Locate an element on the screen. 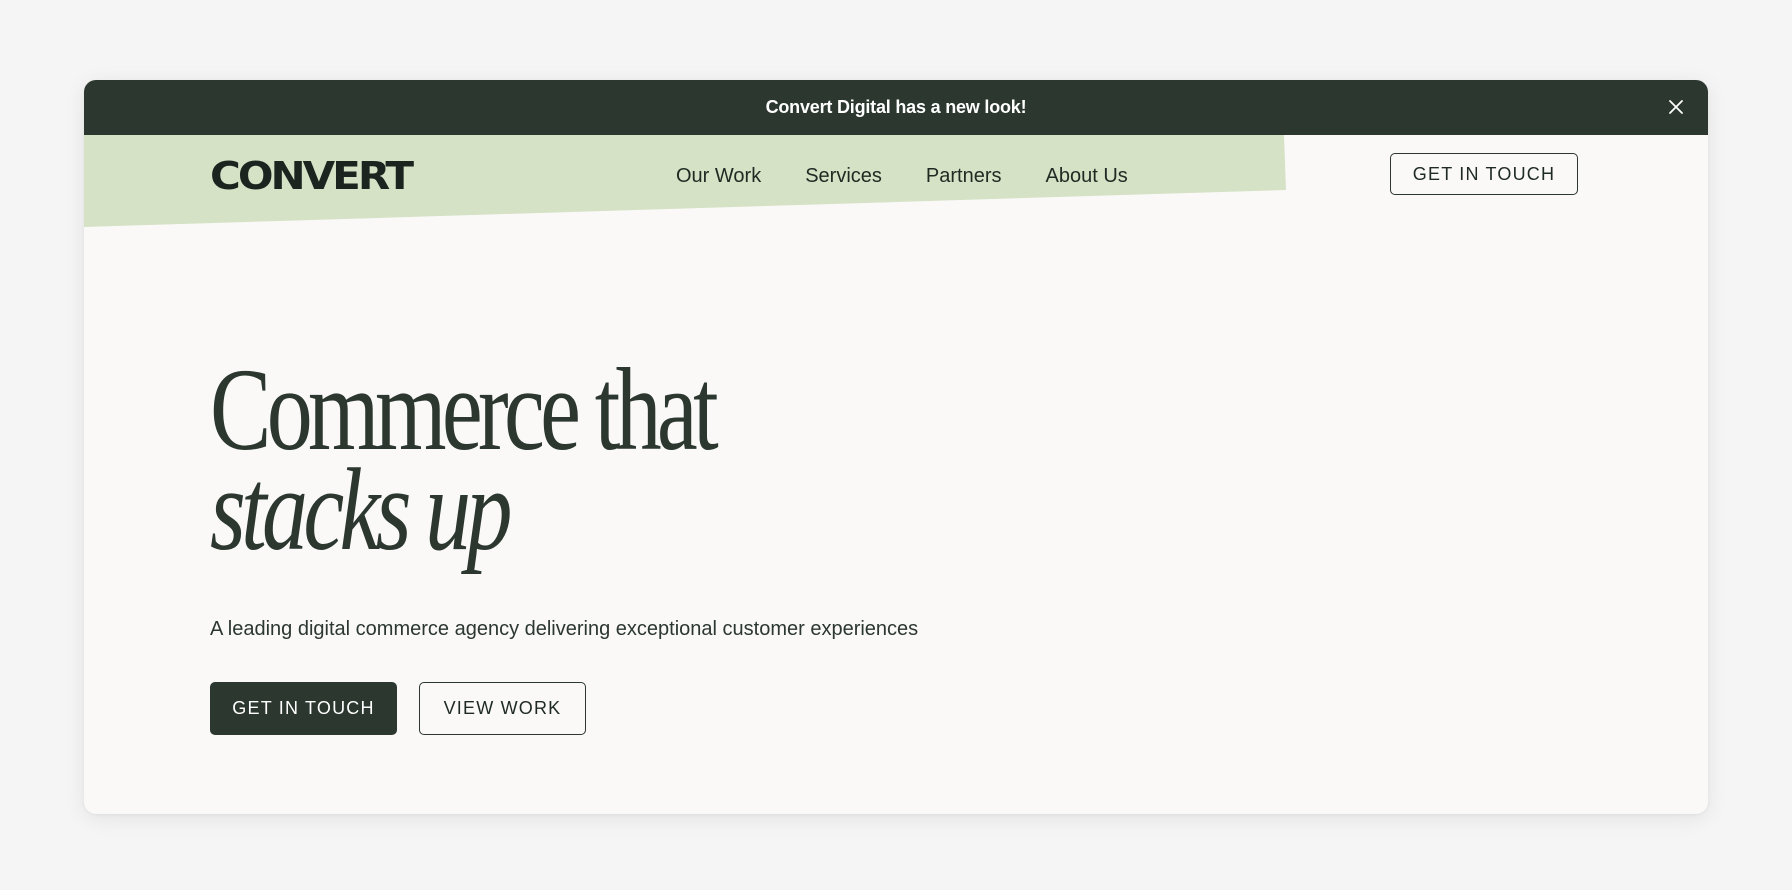 The height and width of the screenshot is (890, 1792). main-nav: Our Work Services Partners About Us is located at coordinates (902, 176).